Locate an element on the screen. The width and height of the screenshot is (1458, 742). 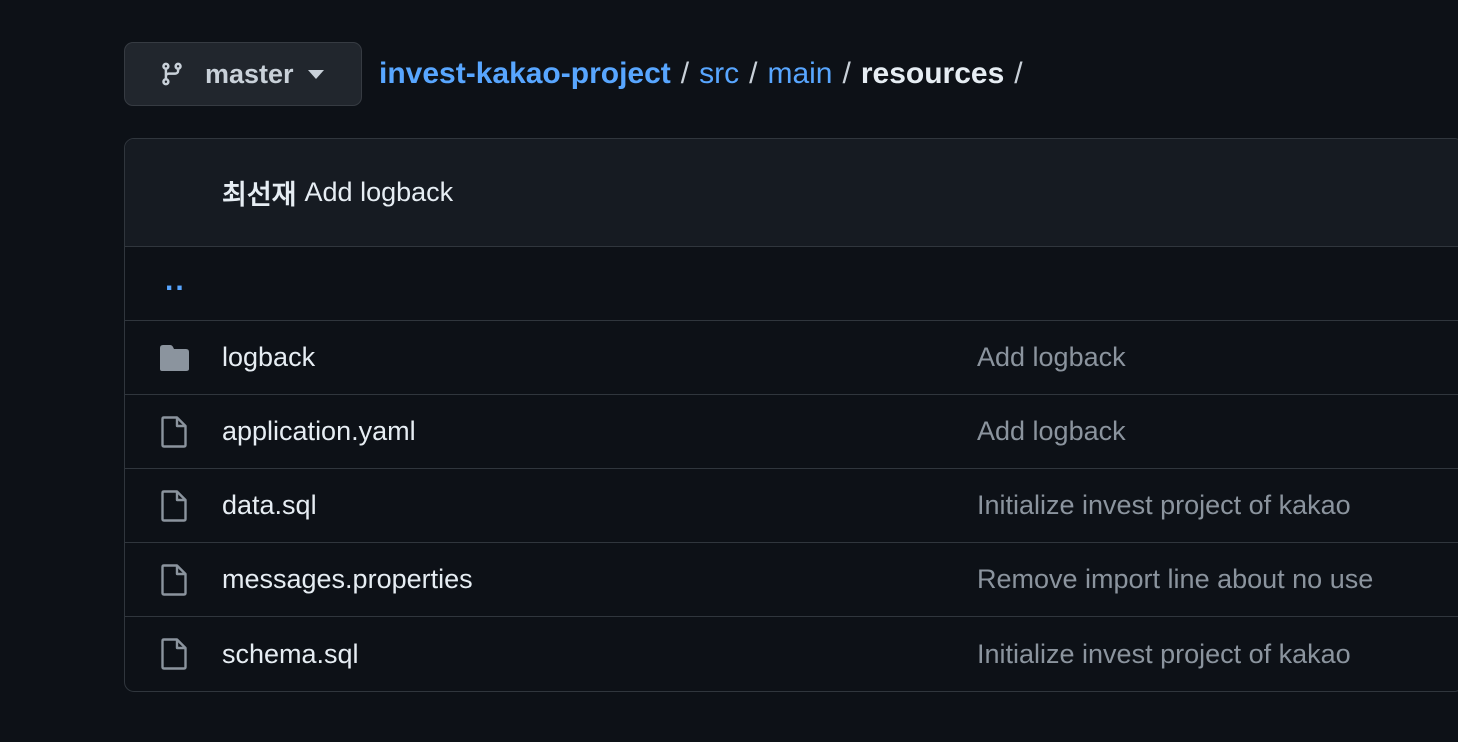
git-branch-icon is located at coordinates (173, 74).